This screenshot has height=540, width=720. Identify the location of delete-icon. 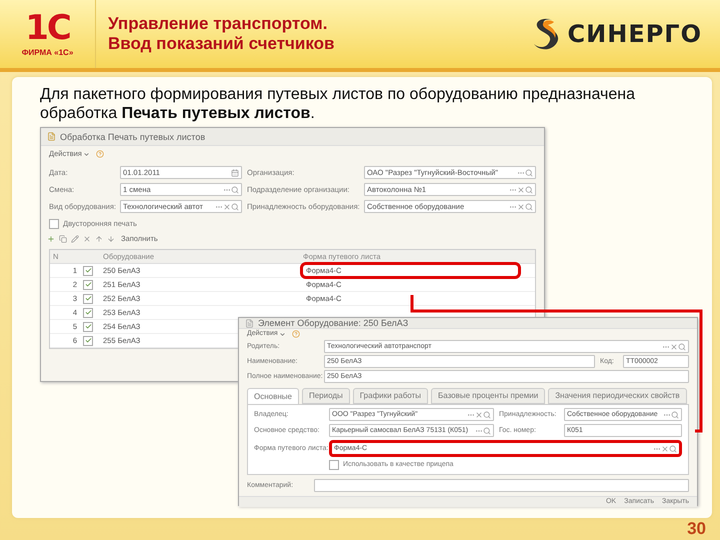
(87, 239).